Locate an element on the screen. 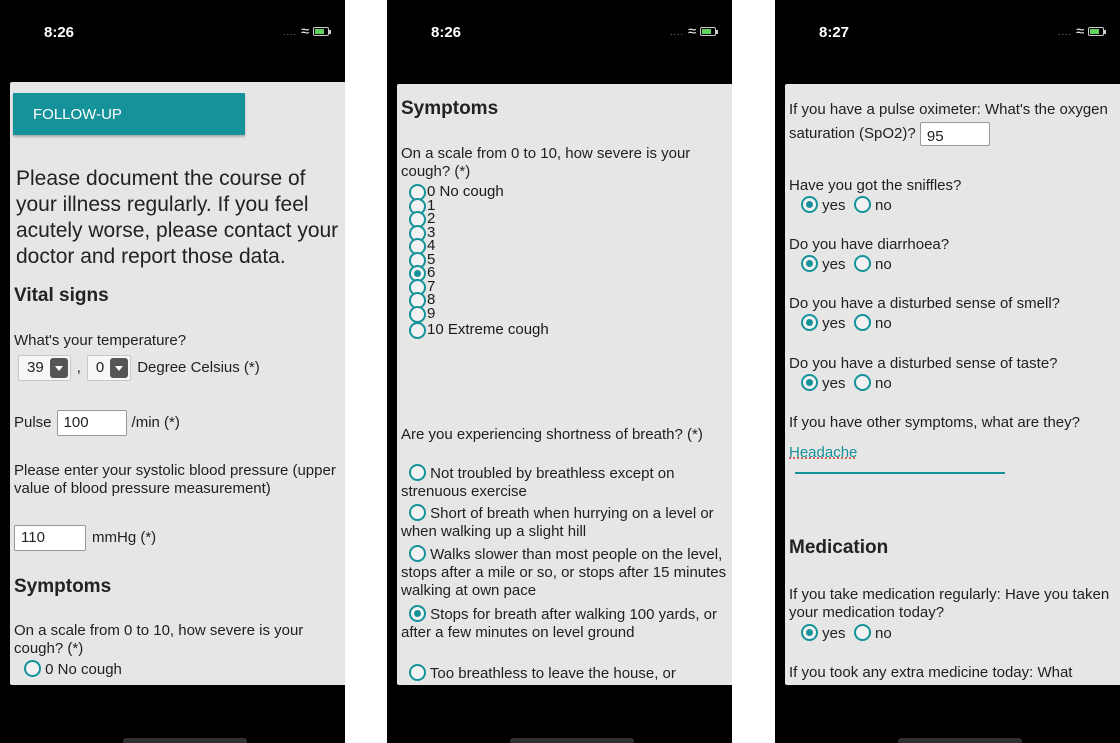 The image size is (1120, 743). cough-option: 4 is located at coordinates (479, 246).